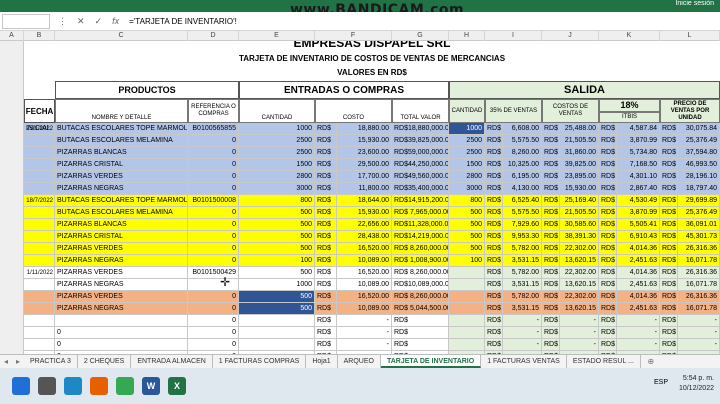 Image resolution: width=720 pixels, height=404 pixels. What do you see at coordinates (579, 153) in the screenshot?
I see `cell-j2: 31,860.00` at bounding box center [579, 153].